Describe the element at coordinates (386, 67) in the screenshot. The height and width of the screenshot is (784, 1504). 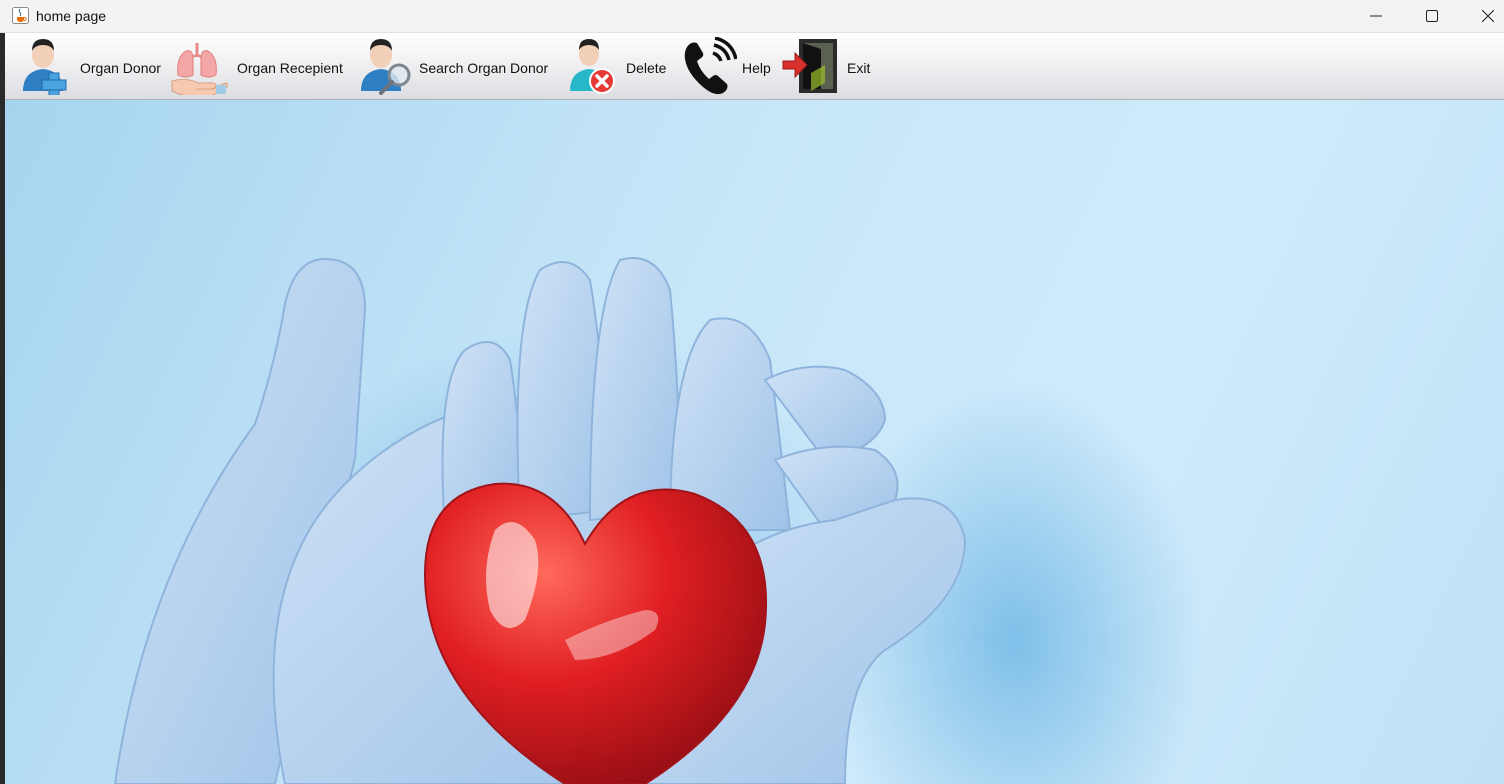
I see `search-user-icon` at that location.